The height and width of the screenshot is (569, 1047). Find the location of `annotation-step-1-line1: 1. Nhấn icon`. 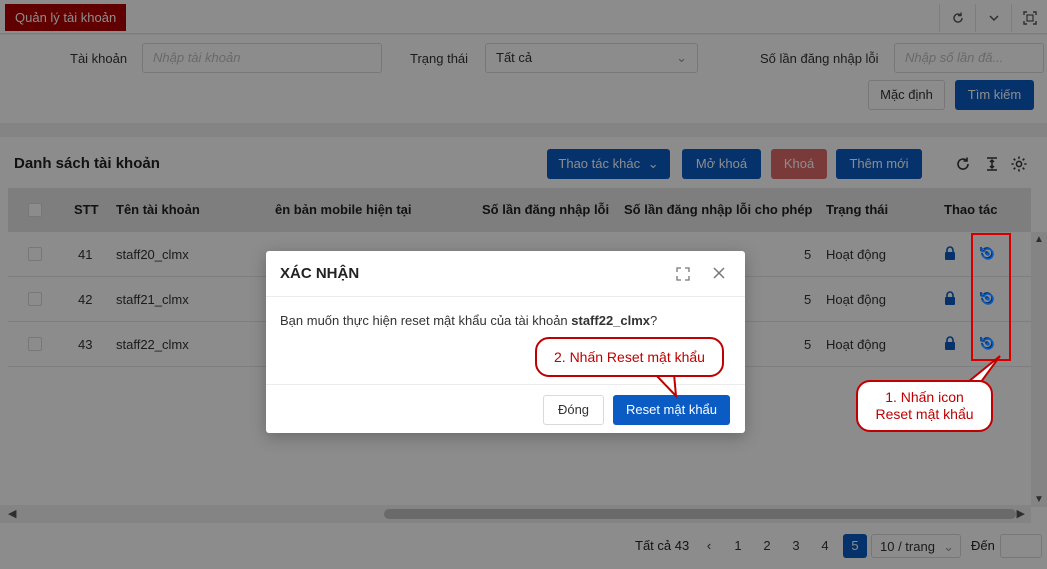

annotation-step-1-line1: 1. Nhấn icon is located at coordinates (924, 397).